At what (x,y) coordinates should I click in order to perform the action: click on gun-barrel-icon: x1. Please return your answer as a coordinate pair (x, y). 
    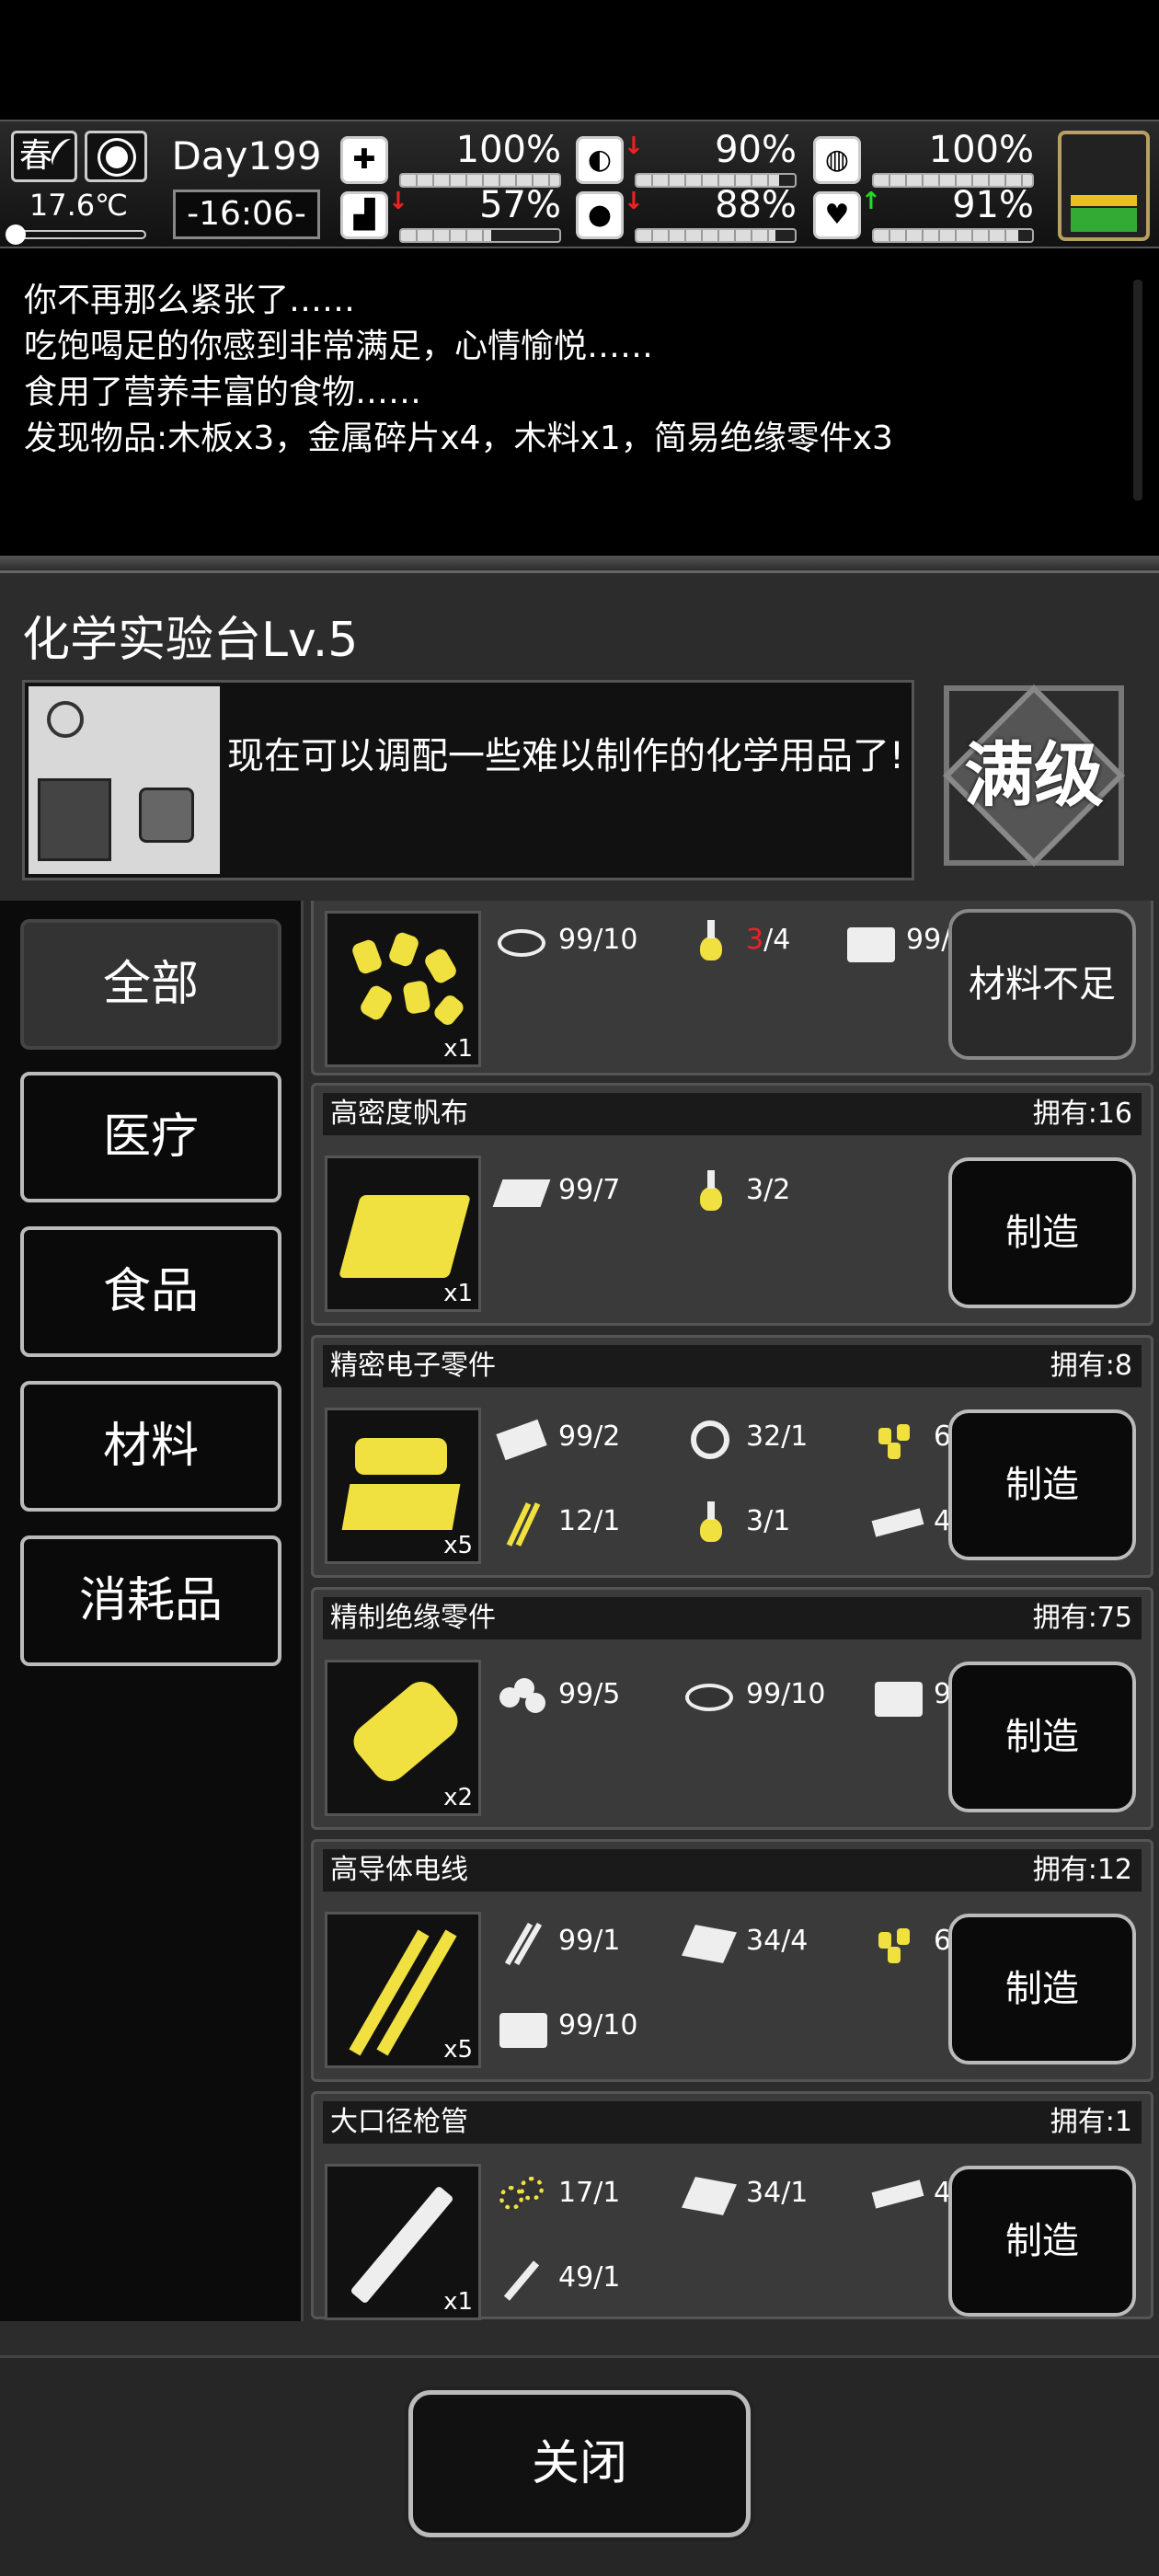
    Looking at the image, I should click on (403, 2242).